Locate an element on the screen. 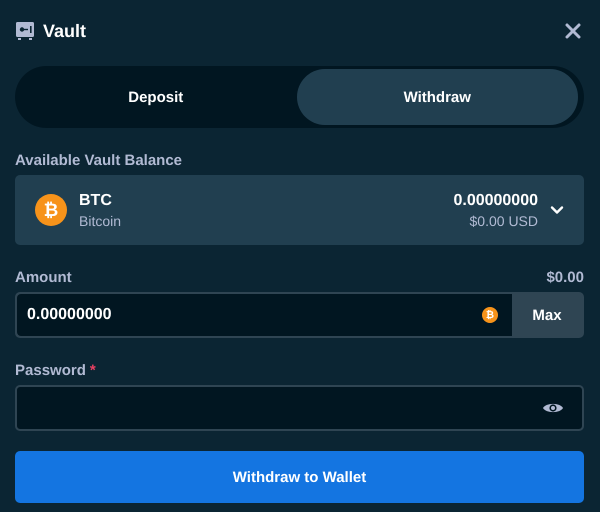 Image resolution: width=600 pixels, height=512 pixels. balance-usd: $0.00 USD is located at coordinates (504, 220).